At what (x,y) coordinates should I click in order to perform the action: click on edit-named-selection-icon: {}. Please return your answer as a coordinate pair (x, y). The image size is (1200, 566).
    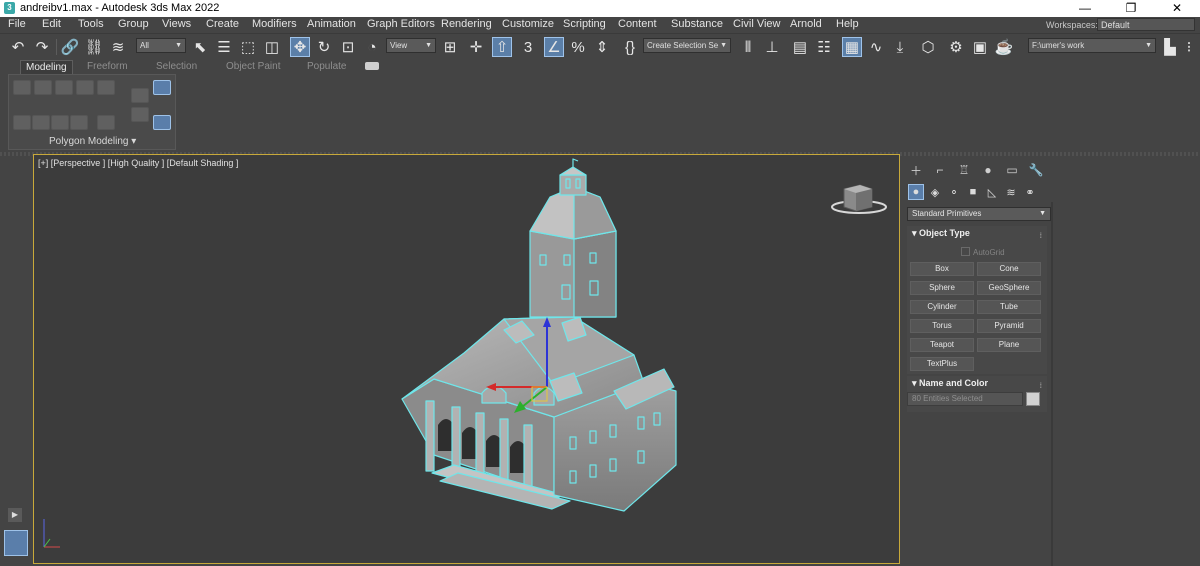
    Looking at the image, I should click on (630, 47).